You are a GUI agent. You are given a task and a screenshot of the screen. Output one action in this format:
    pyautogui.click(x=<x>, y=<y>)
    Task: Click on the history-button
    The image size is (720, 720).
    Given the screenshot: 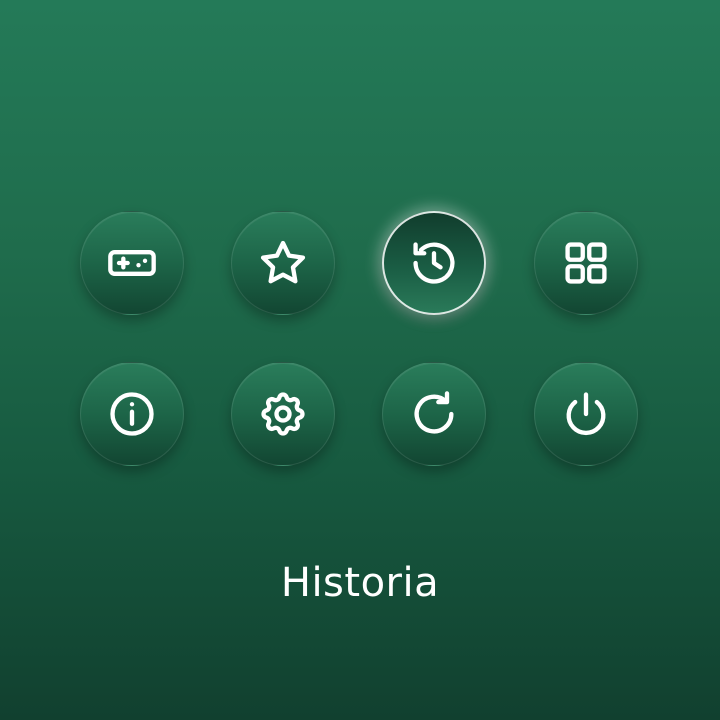 What is the action you would take?
    pyautogui.click(x=434, y=263)
    